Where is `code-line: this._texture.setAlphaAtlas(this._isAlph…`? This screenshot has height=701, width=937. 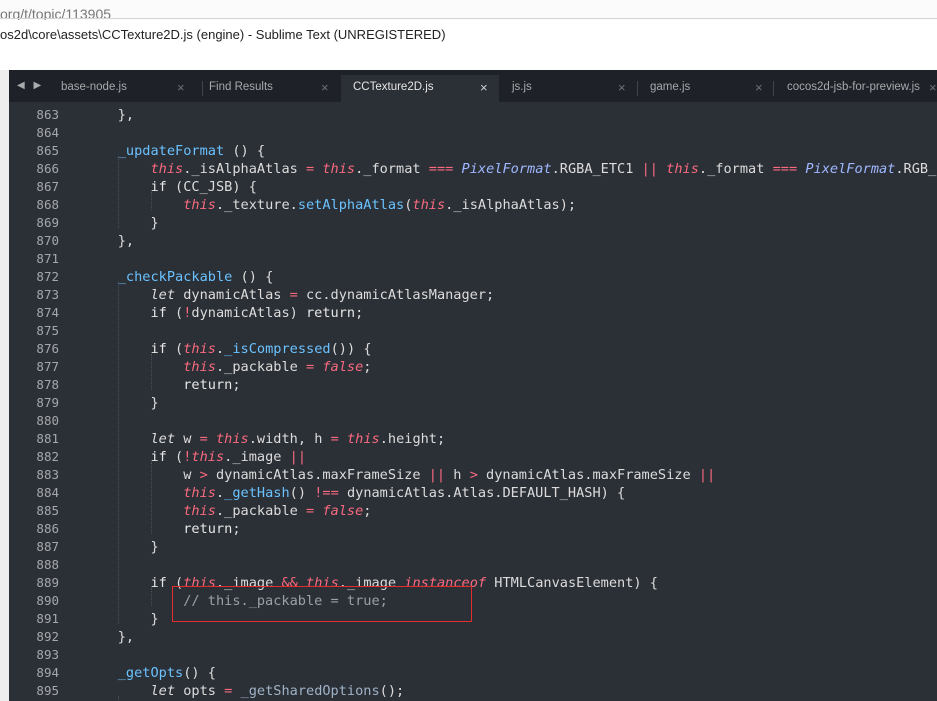
code-line: this._texture.setAlphaAtlas(this._isAlph… is located at coordinates (330, 205).